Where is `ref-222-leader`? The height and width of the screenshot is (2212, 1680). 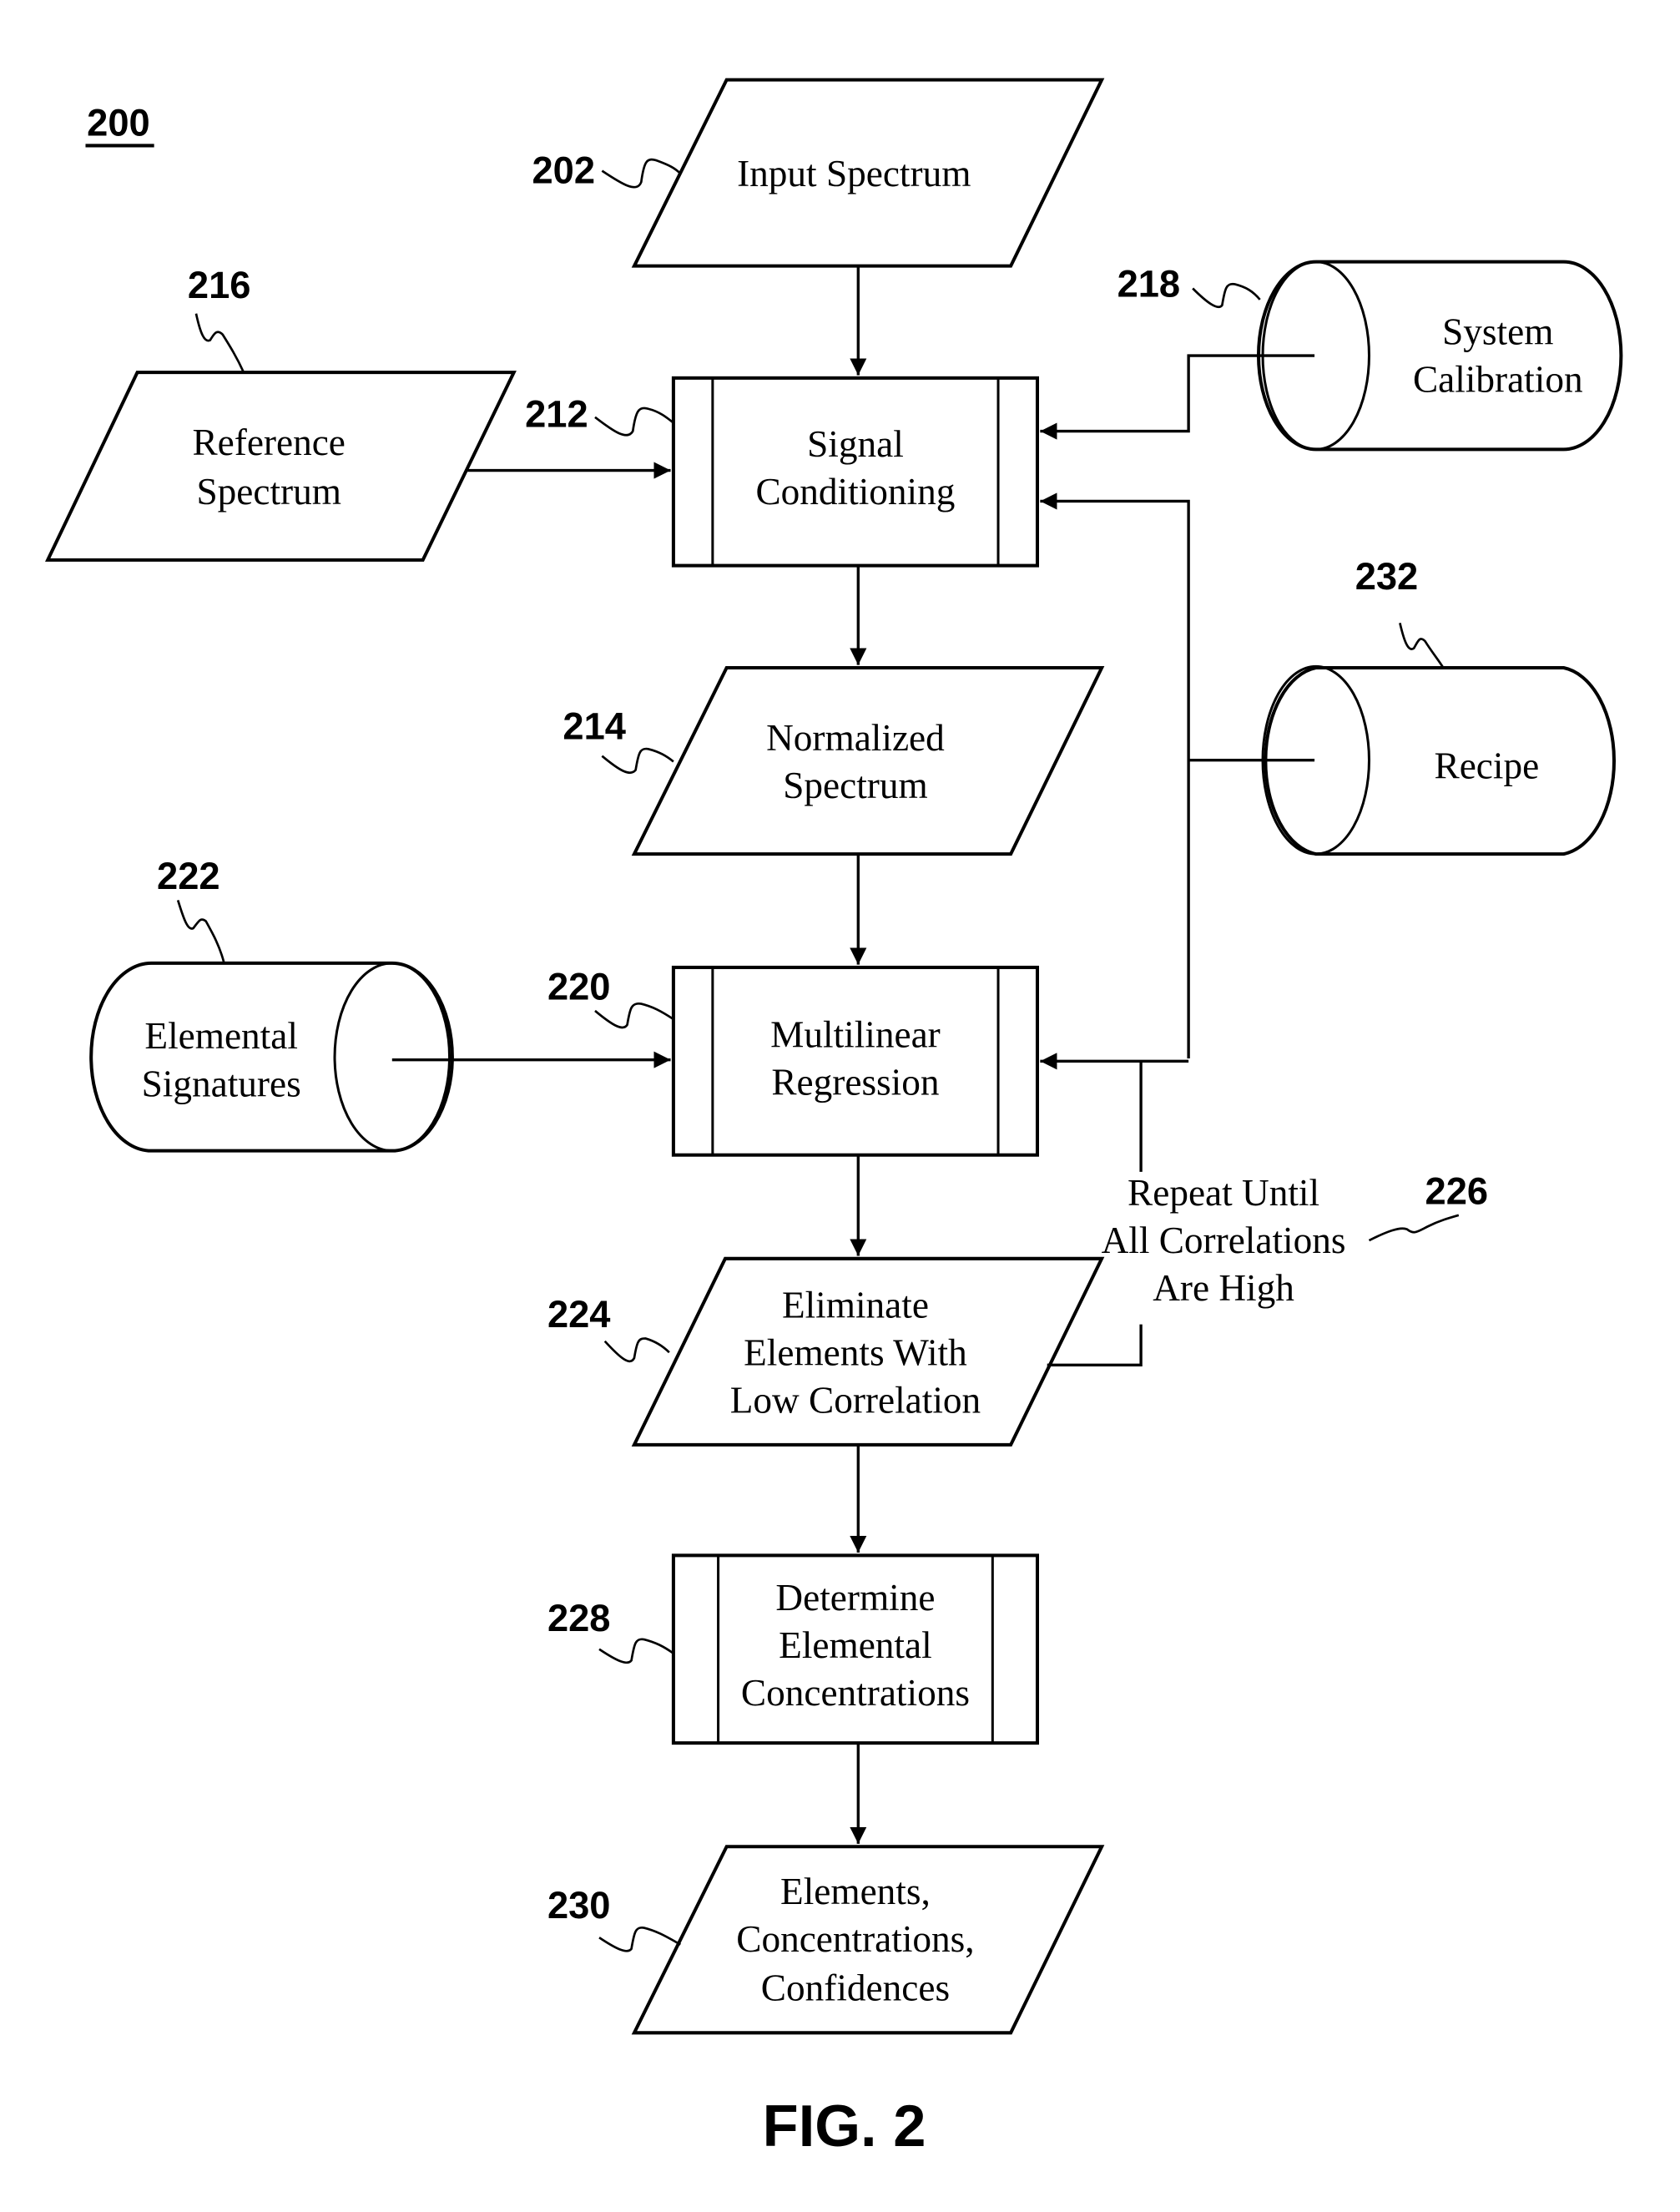
ref-222-leader is located at coordinates (200, 932).